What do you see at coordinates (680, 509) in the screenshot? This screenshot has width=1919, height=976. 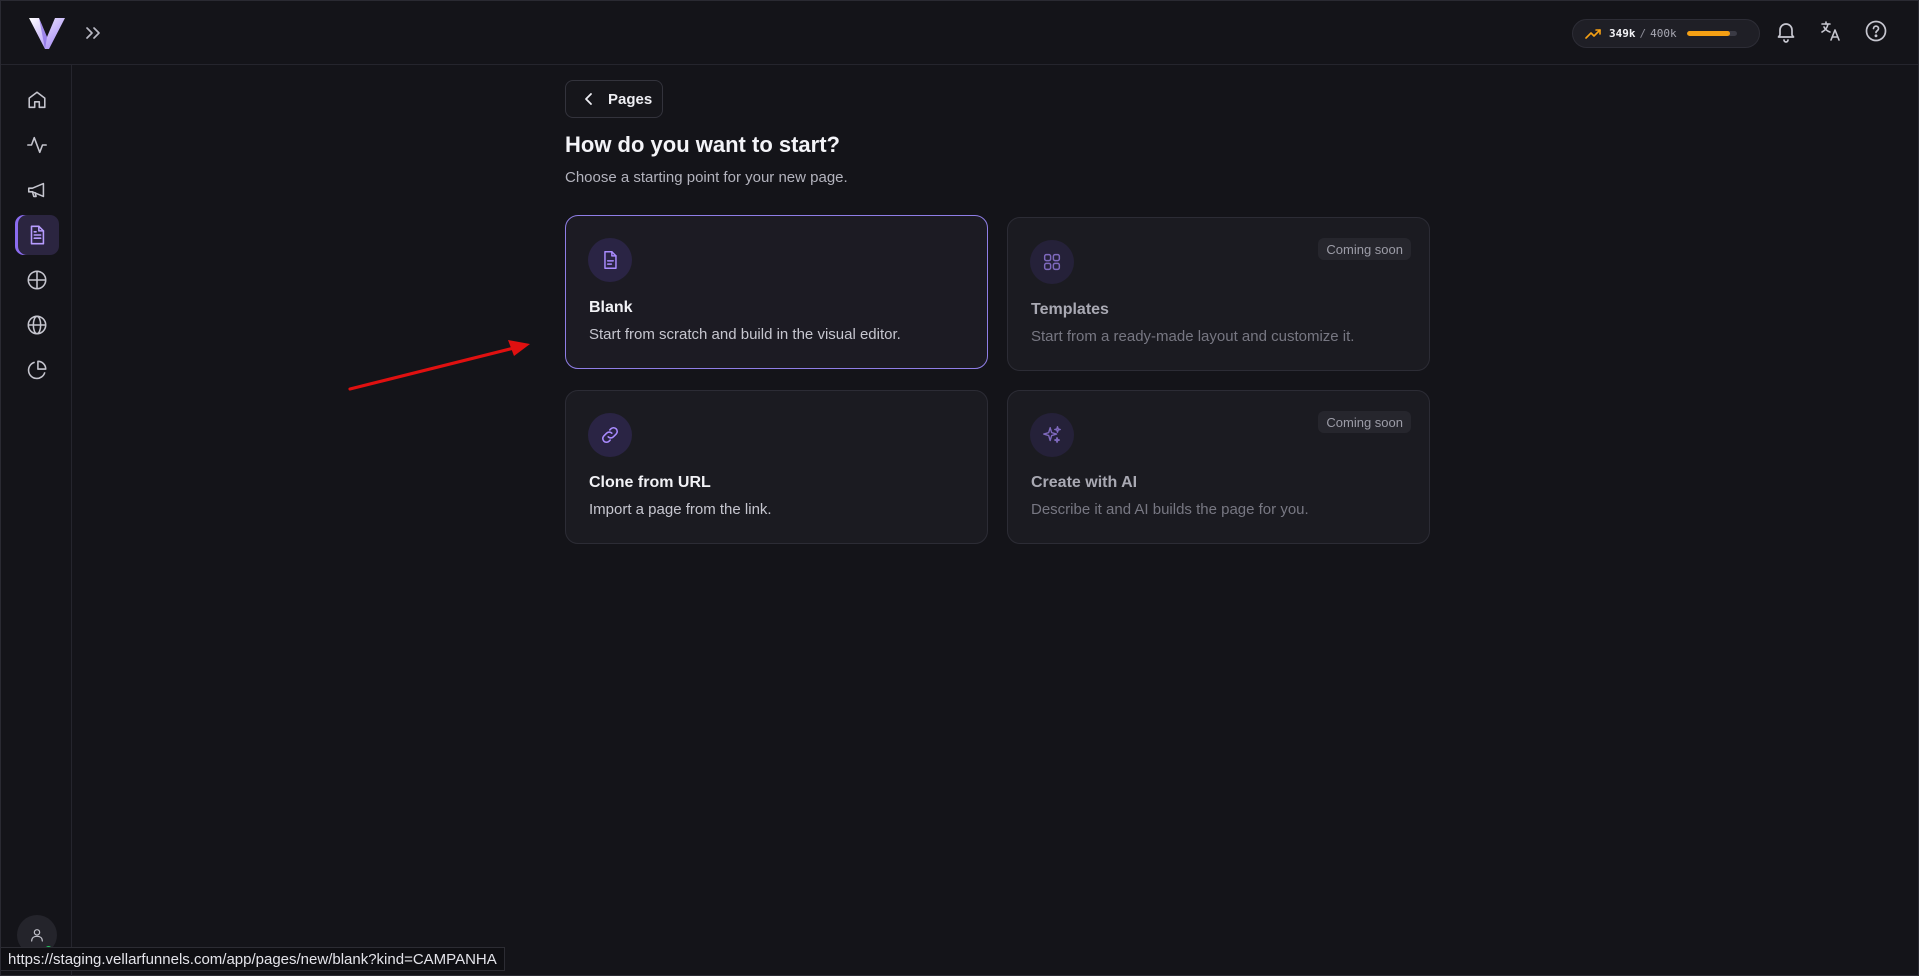 I see `card-description: Import a page from the link.` at bounding box center [680, 509].